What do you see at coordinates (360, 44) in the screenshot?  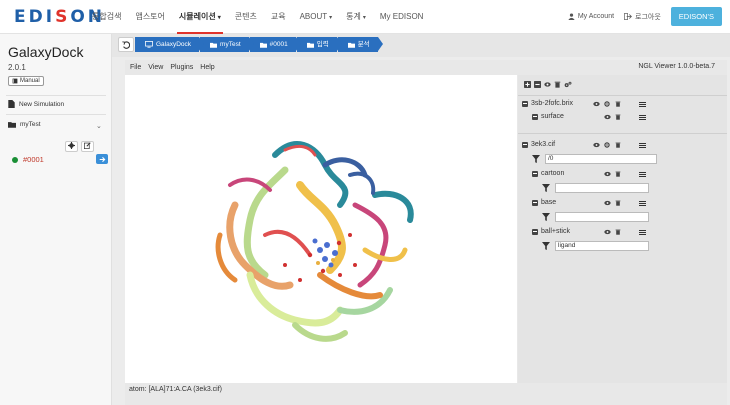 I see `crumb-analysis: 분석` at bounding box center [360, 44].